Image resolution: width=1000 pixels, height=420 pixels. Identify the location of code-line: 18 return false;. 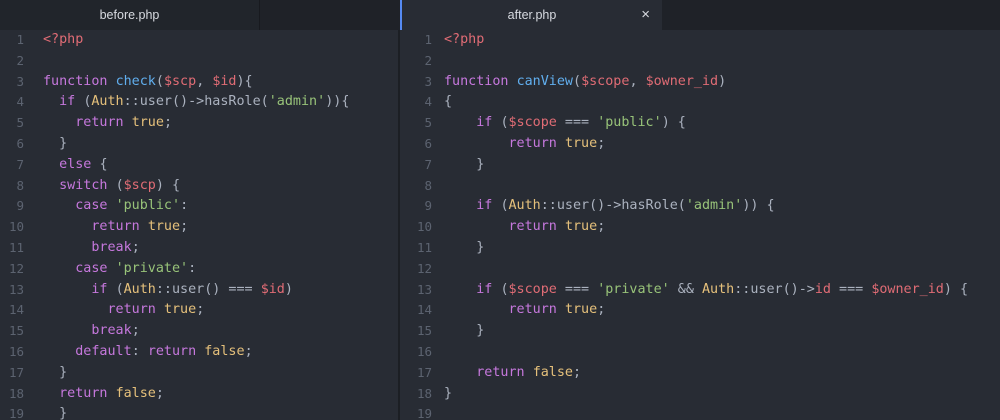
(199, 394).